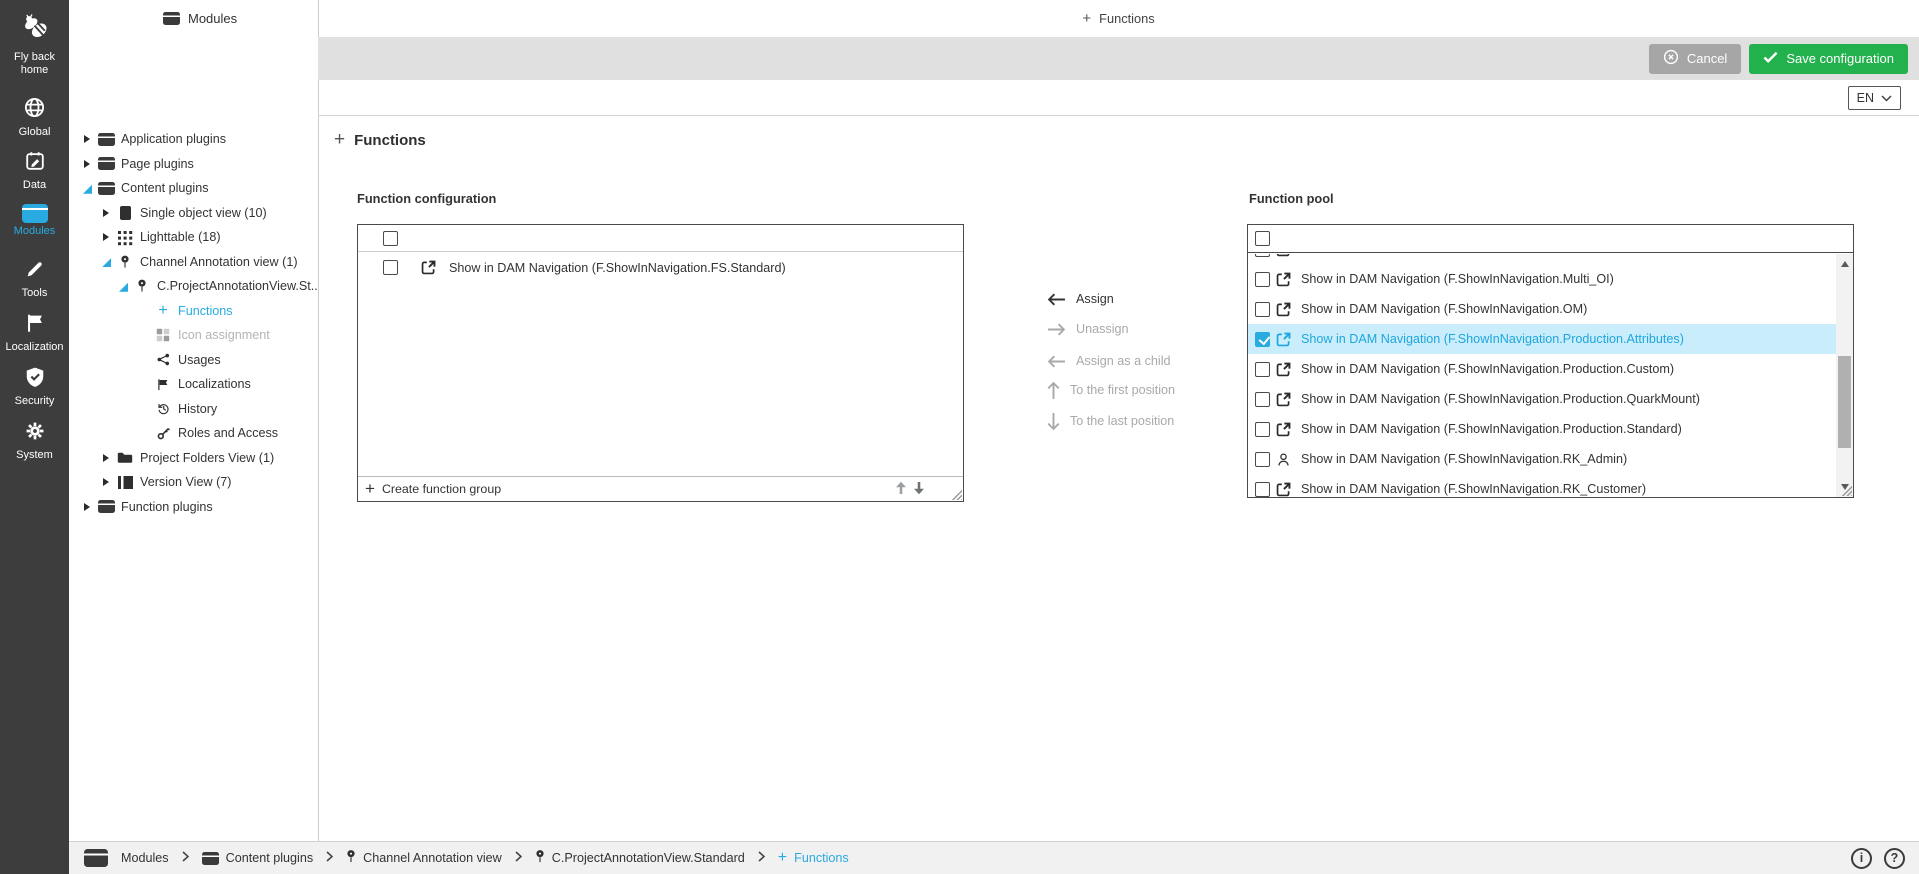 The width and height of the screenshot is (1919, 874). Describe the element at coordinates (193, 311) in the screenshot. I see `tree-item-functions: + Functions` at that location.